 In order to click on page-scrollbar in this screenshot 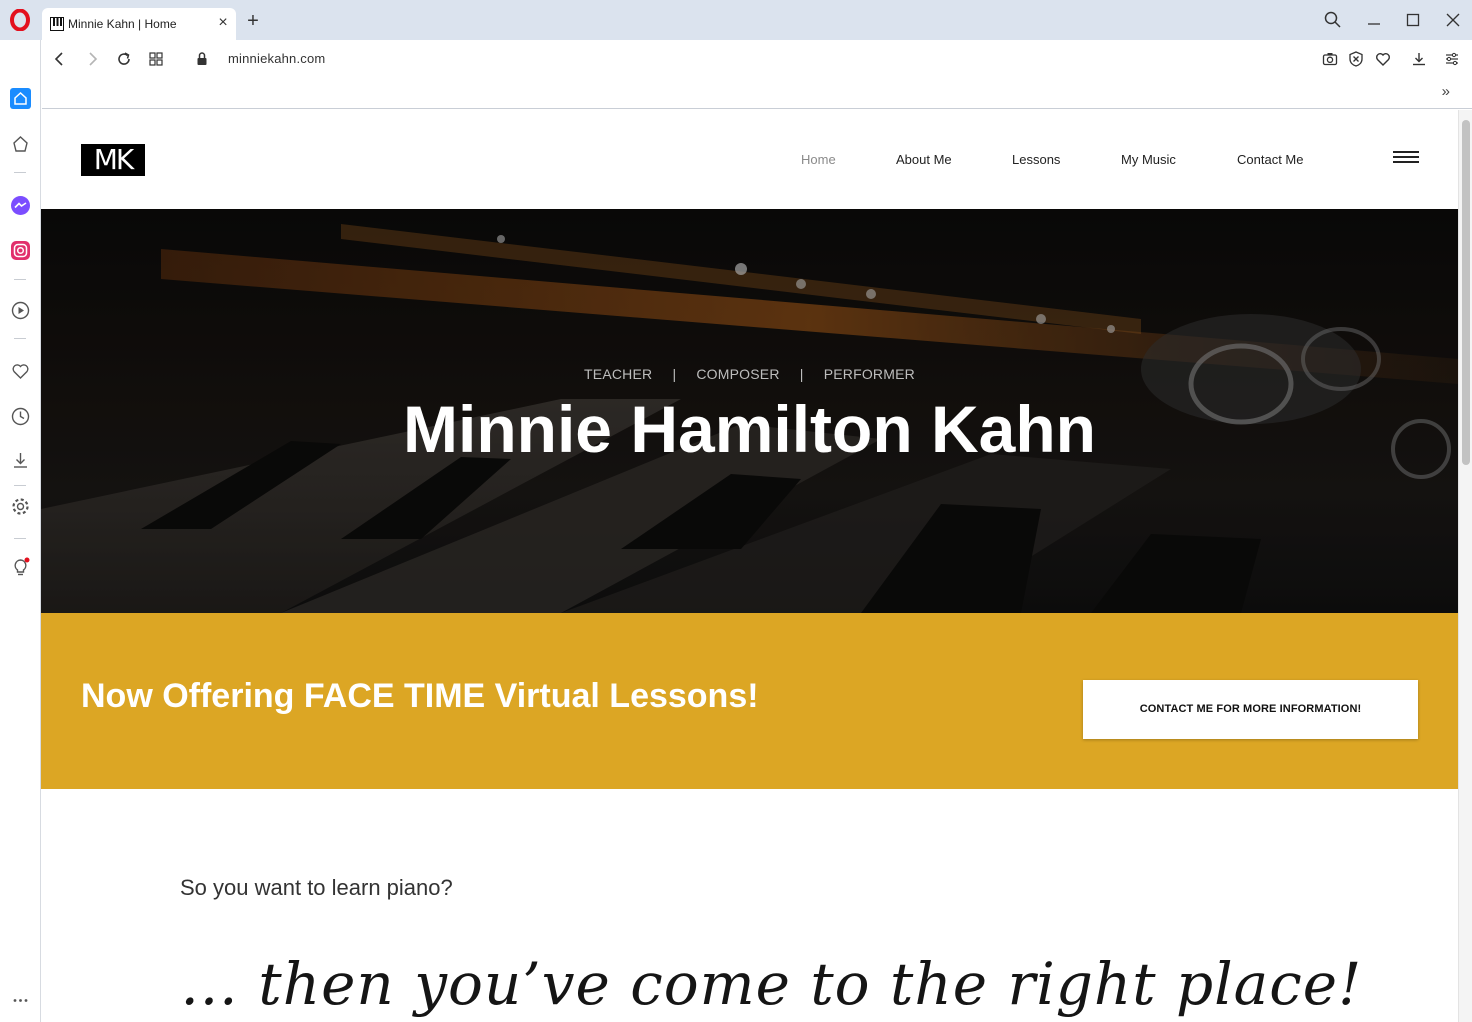, I will do `click(1465, 566)`.